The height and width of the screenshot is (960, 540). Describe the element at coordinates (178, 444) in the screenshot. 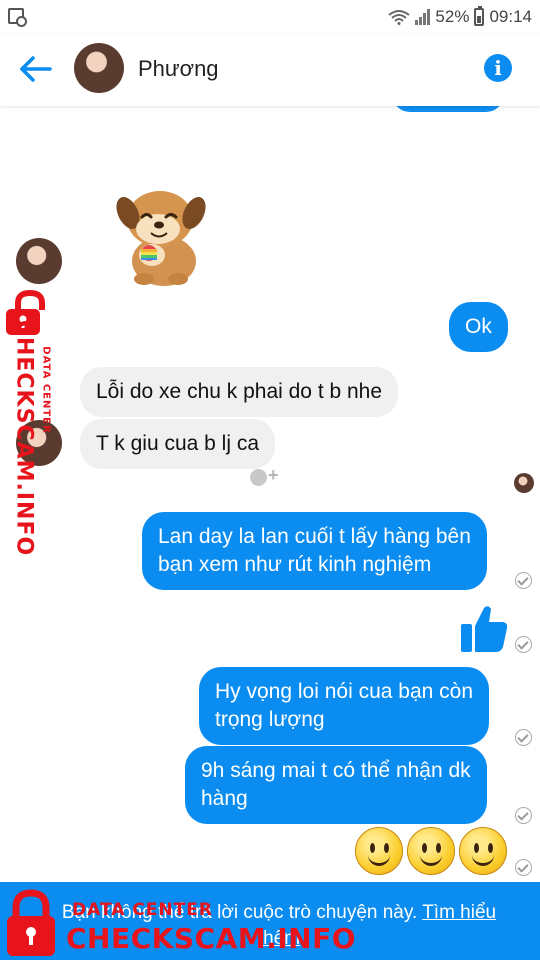

I see `message-incoming: T k giu cua b lj ca` at that location.